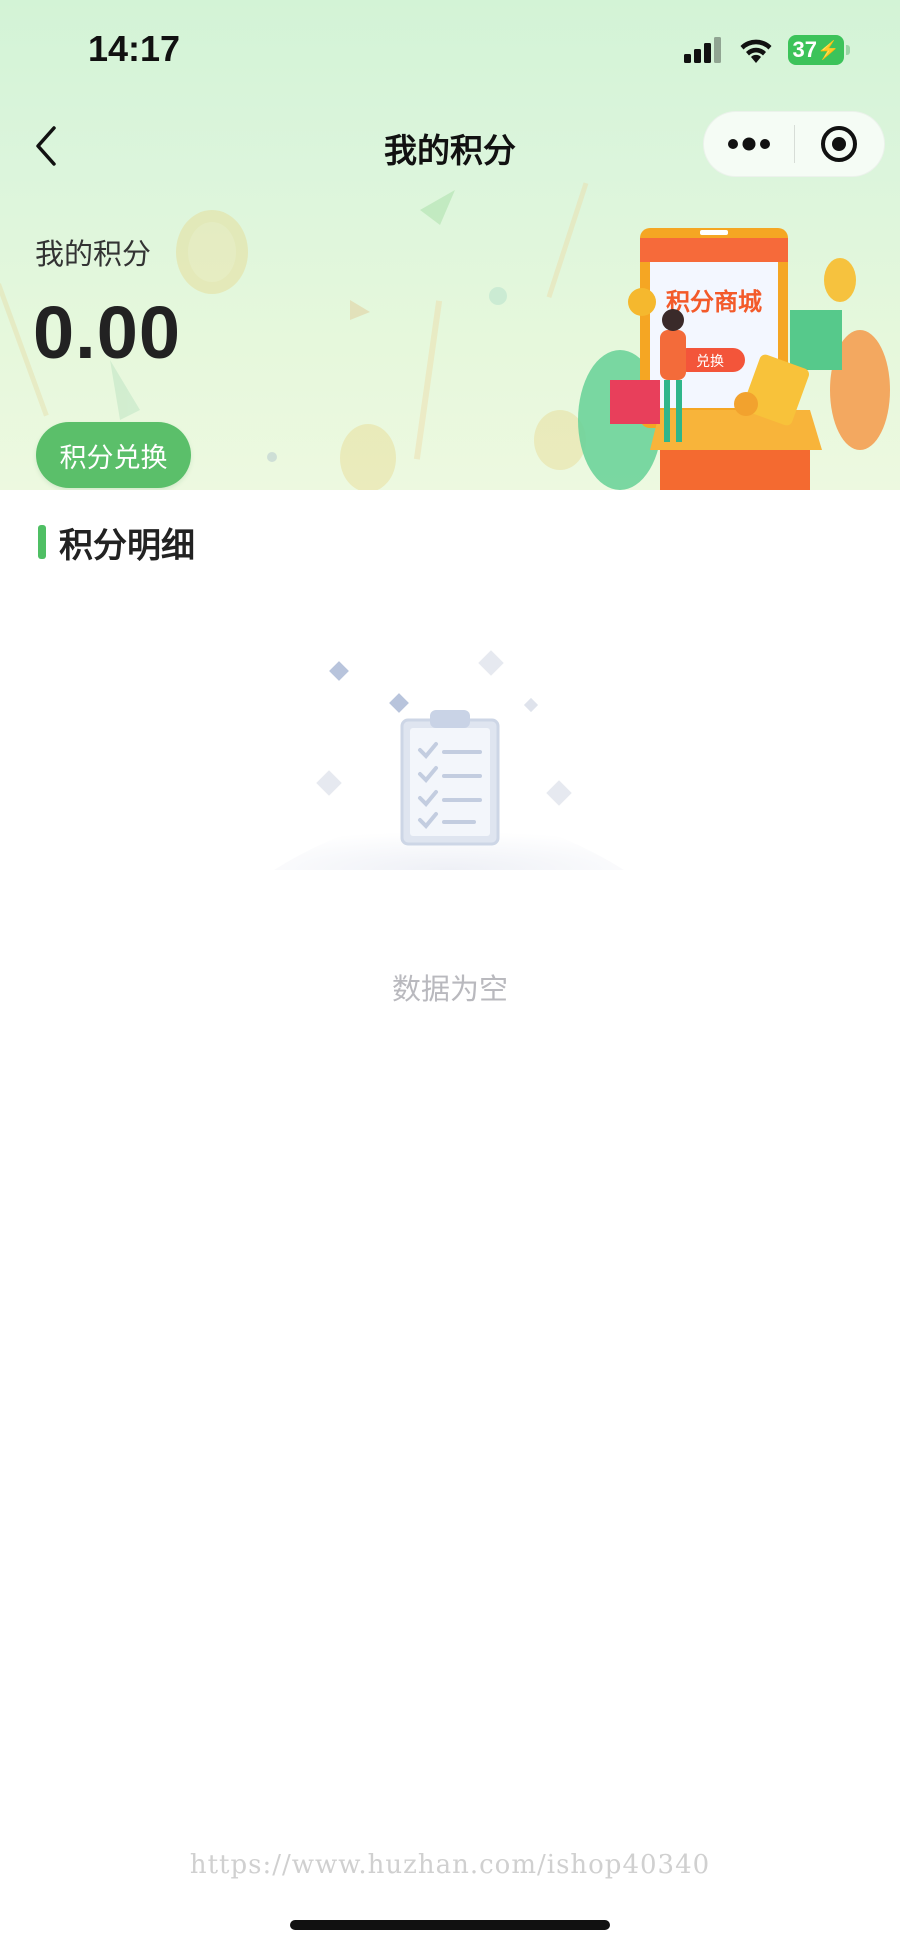 The image size is (900, 1947). I want to click on more-dots-icon, so click(748, 144).